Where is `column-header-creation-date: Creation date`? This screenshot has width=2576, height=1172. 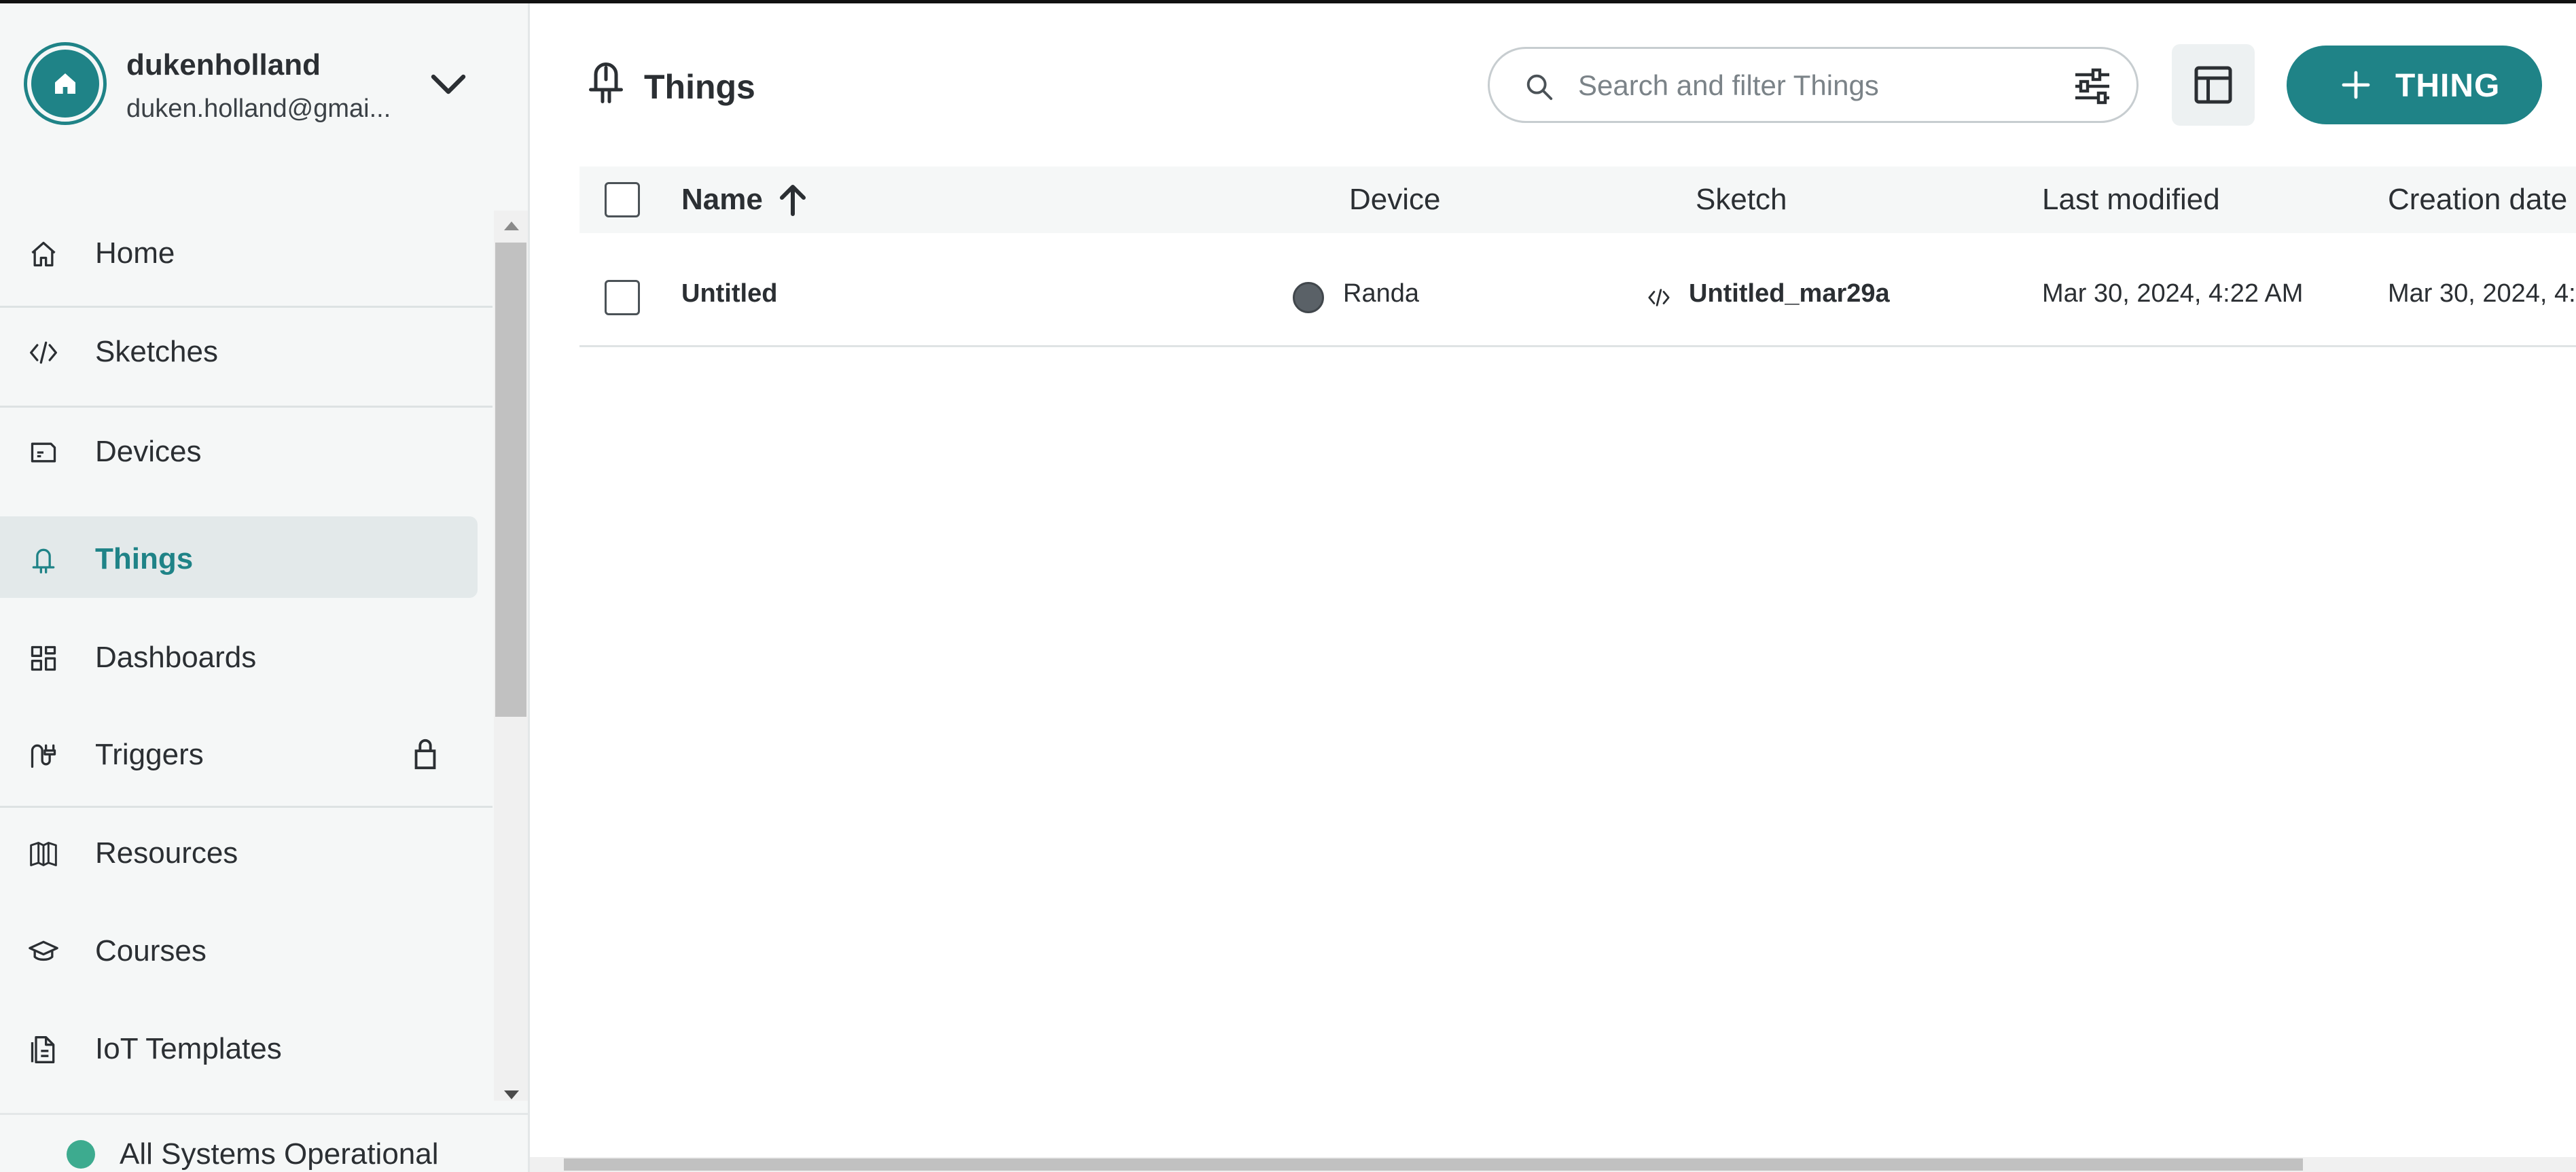 column-header-creation-date: Creation date is located at coordinates (2477, 200).